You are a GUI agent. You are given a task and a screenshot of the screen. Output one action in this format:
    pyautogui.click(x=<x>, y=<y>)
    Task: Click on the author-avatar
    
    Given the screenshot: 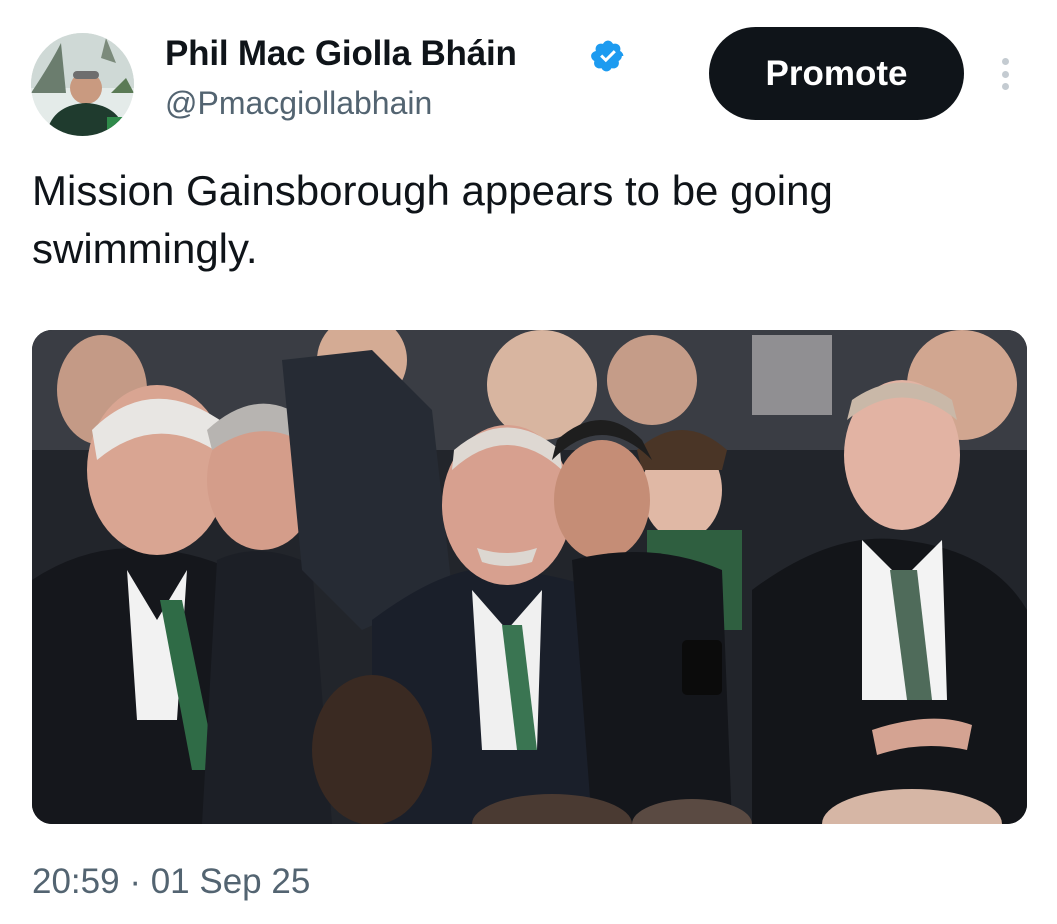 What is the action you would take?
    pyautogui.click(x=82, y=84)
    